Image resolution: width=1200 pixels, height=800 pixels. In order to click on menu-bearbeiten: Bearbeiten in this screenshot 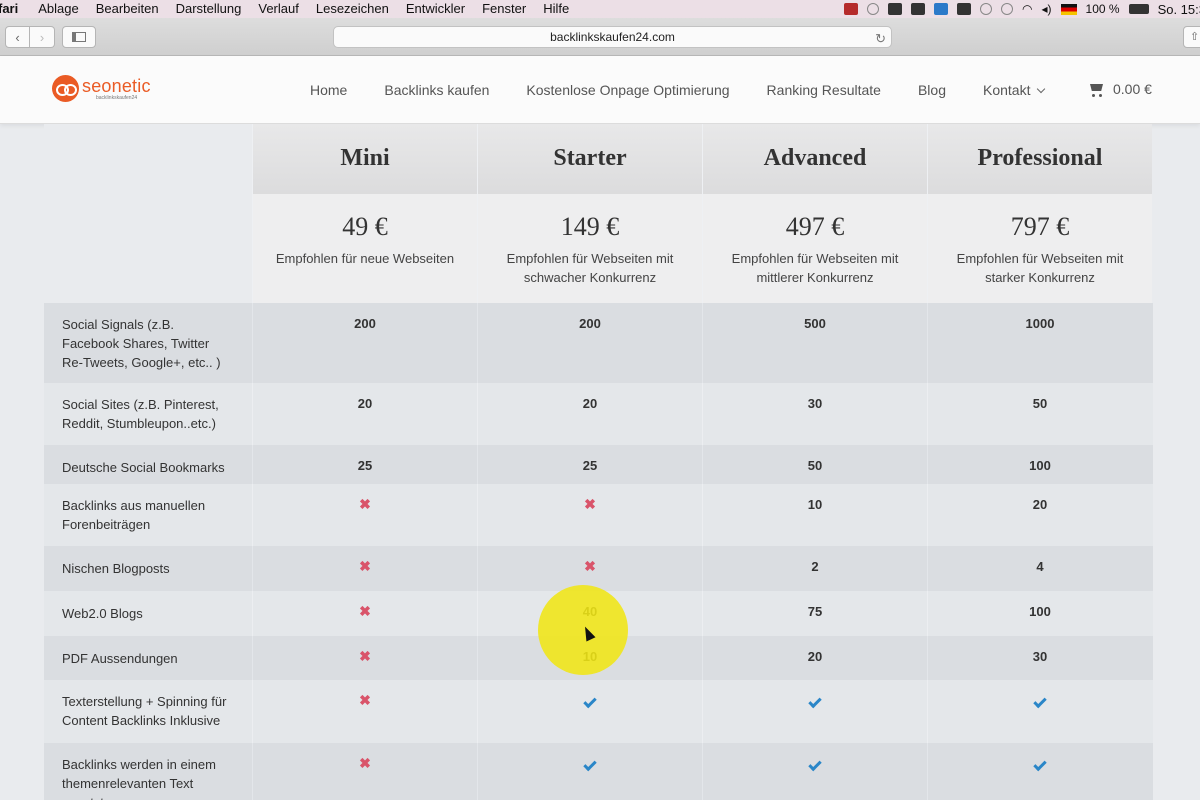, I will do `click(127, 9)`.